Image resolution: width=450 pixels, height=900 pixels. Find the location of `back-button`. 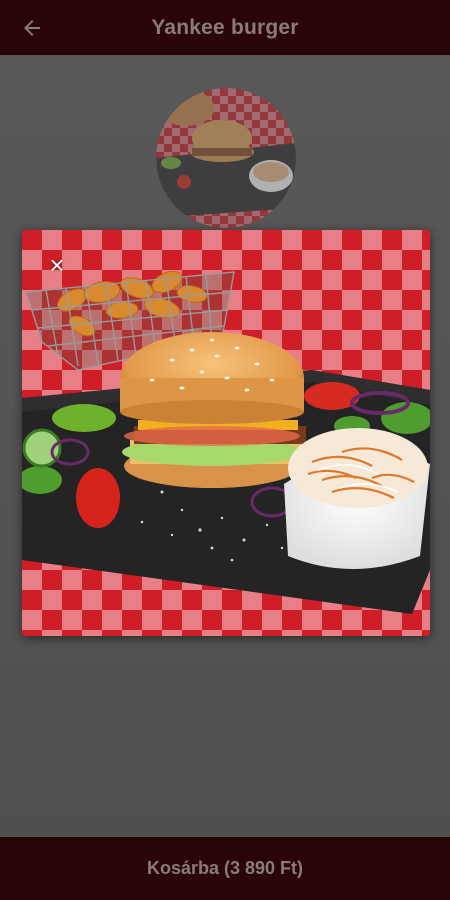

back-button is located at coordinates (32, 28).